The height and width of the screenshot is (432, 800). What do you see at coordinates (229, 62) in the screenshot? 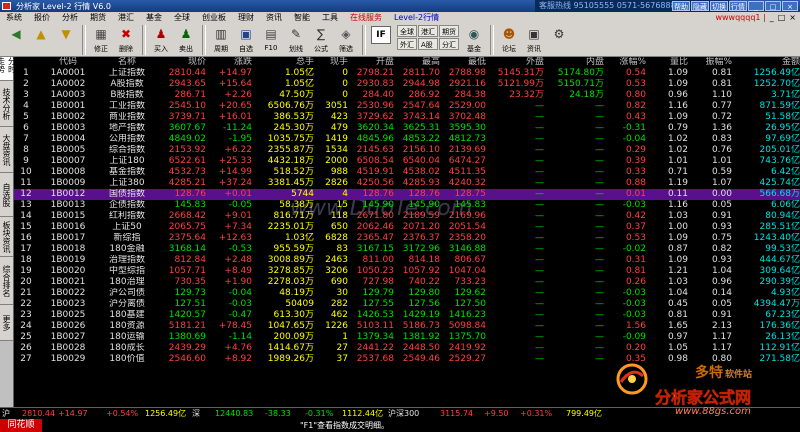
I see `column-header: 涨跌` at bounding box center [229, 62].